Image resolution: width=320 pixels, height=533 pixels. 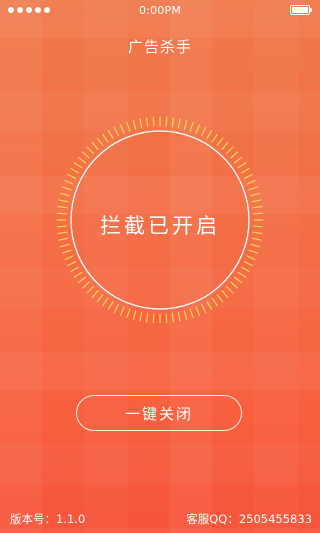 I want to click on service-qq-text: 客服QQ：2505455833, so click(x=249, y=519).